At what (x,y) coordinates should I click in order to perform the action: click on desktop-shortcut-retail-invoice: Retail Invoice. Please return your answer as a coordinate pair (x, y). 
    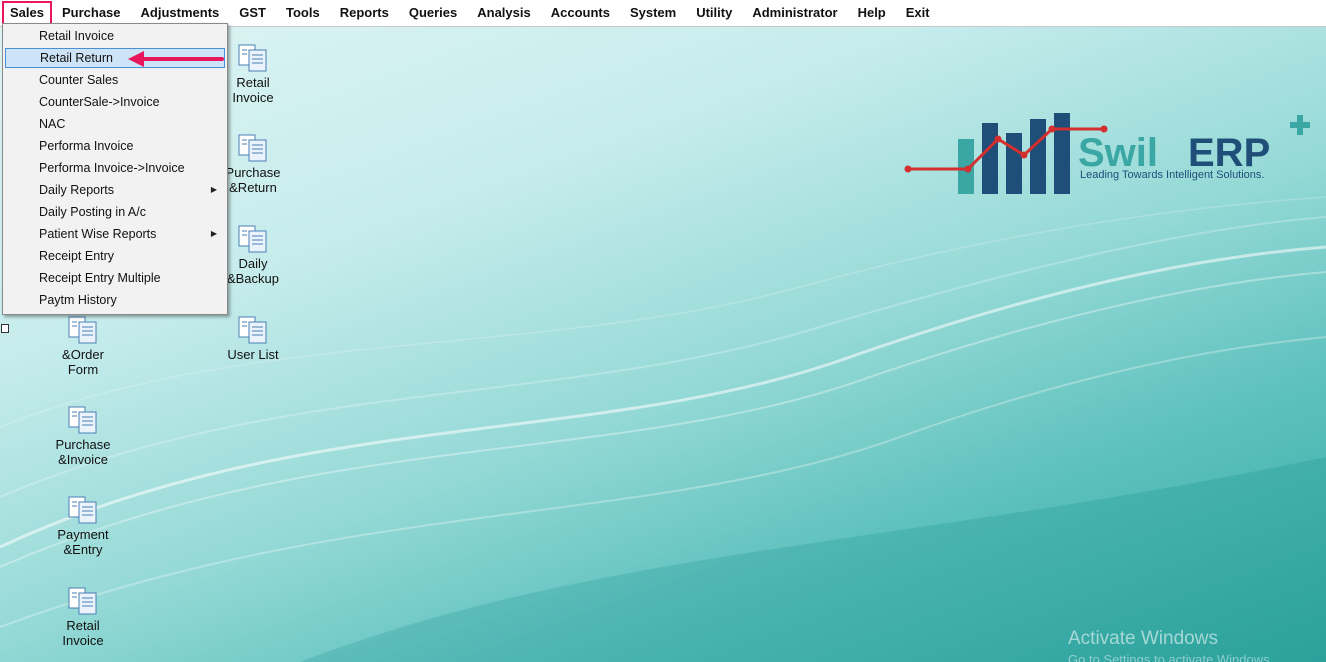
    Looking at the image, I should click on (83, 617).